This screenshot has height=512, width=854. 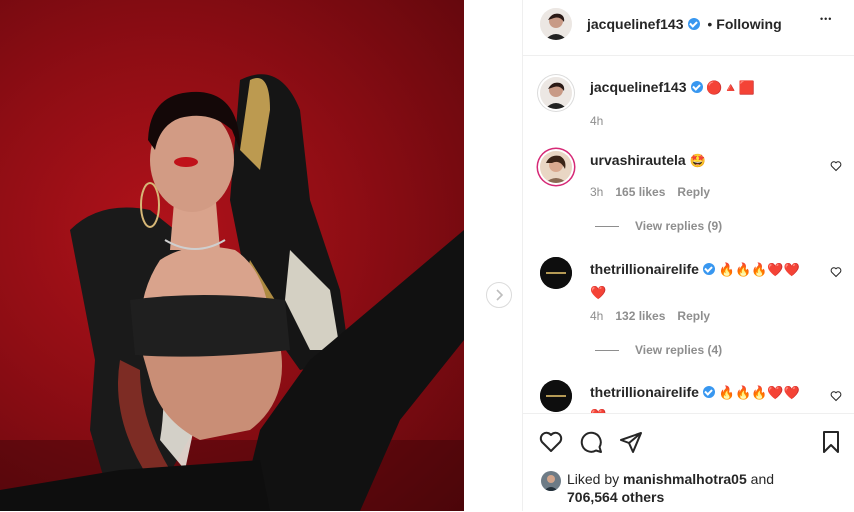 I want to click on comment-time: 4h, so click(x=597, y=316).